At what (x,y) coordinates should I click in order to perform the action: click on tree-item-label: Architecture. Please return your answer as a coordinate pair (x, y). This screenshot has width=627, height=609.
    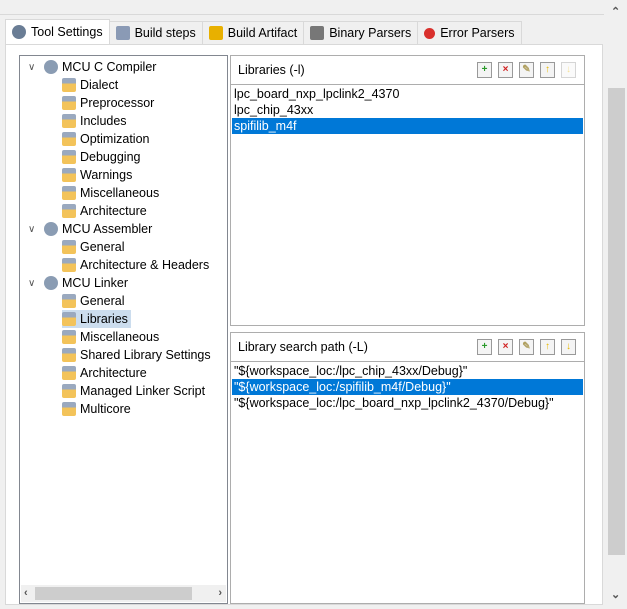
    Looking at the image, I should click on (113, 211).